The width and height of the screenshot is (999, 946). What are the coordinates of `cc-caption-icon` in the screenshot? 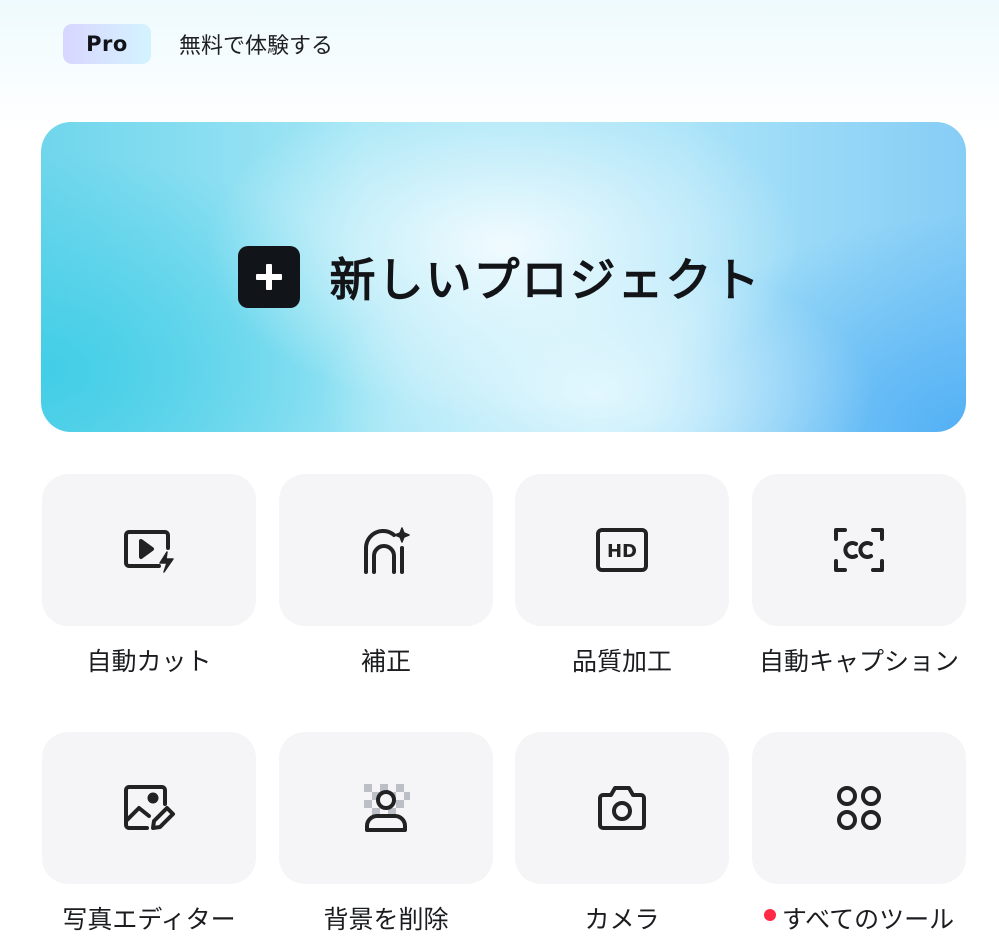 It's located at (859, 550).